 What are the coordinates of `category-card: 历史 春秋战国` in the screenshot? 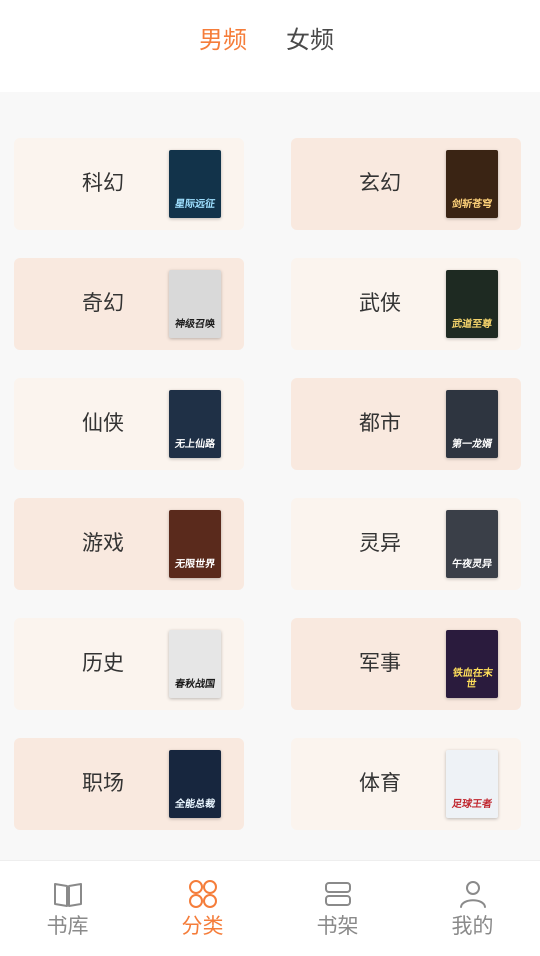 It's located at (129, 664).